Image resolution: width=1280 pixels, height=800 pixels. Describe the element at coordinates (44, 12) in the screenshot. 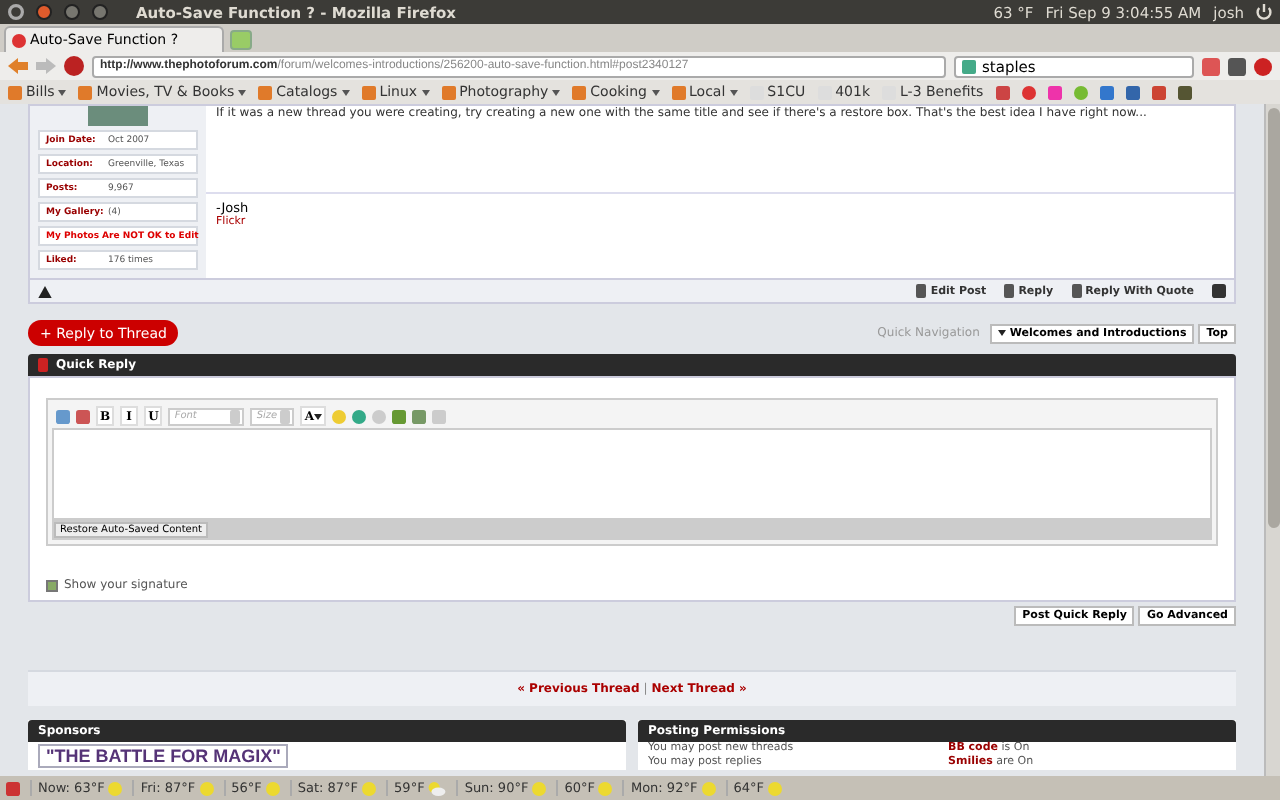

I see `close-button` at that location.